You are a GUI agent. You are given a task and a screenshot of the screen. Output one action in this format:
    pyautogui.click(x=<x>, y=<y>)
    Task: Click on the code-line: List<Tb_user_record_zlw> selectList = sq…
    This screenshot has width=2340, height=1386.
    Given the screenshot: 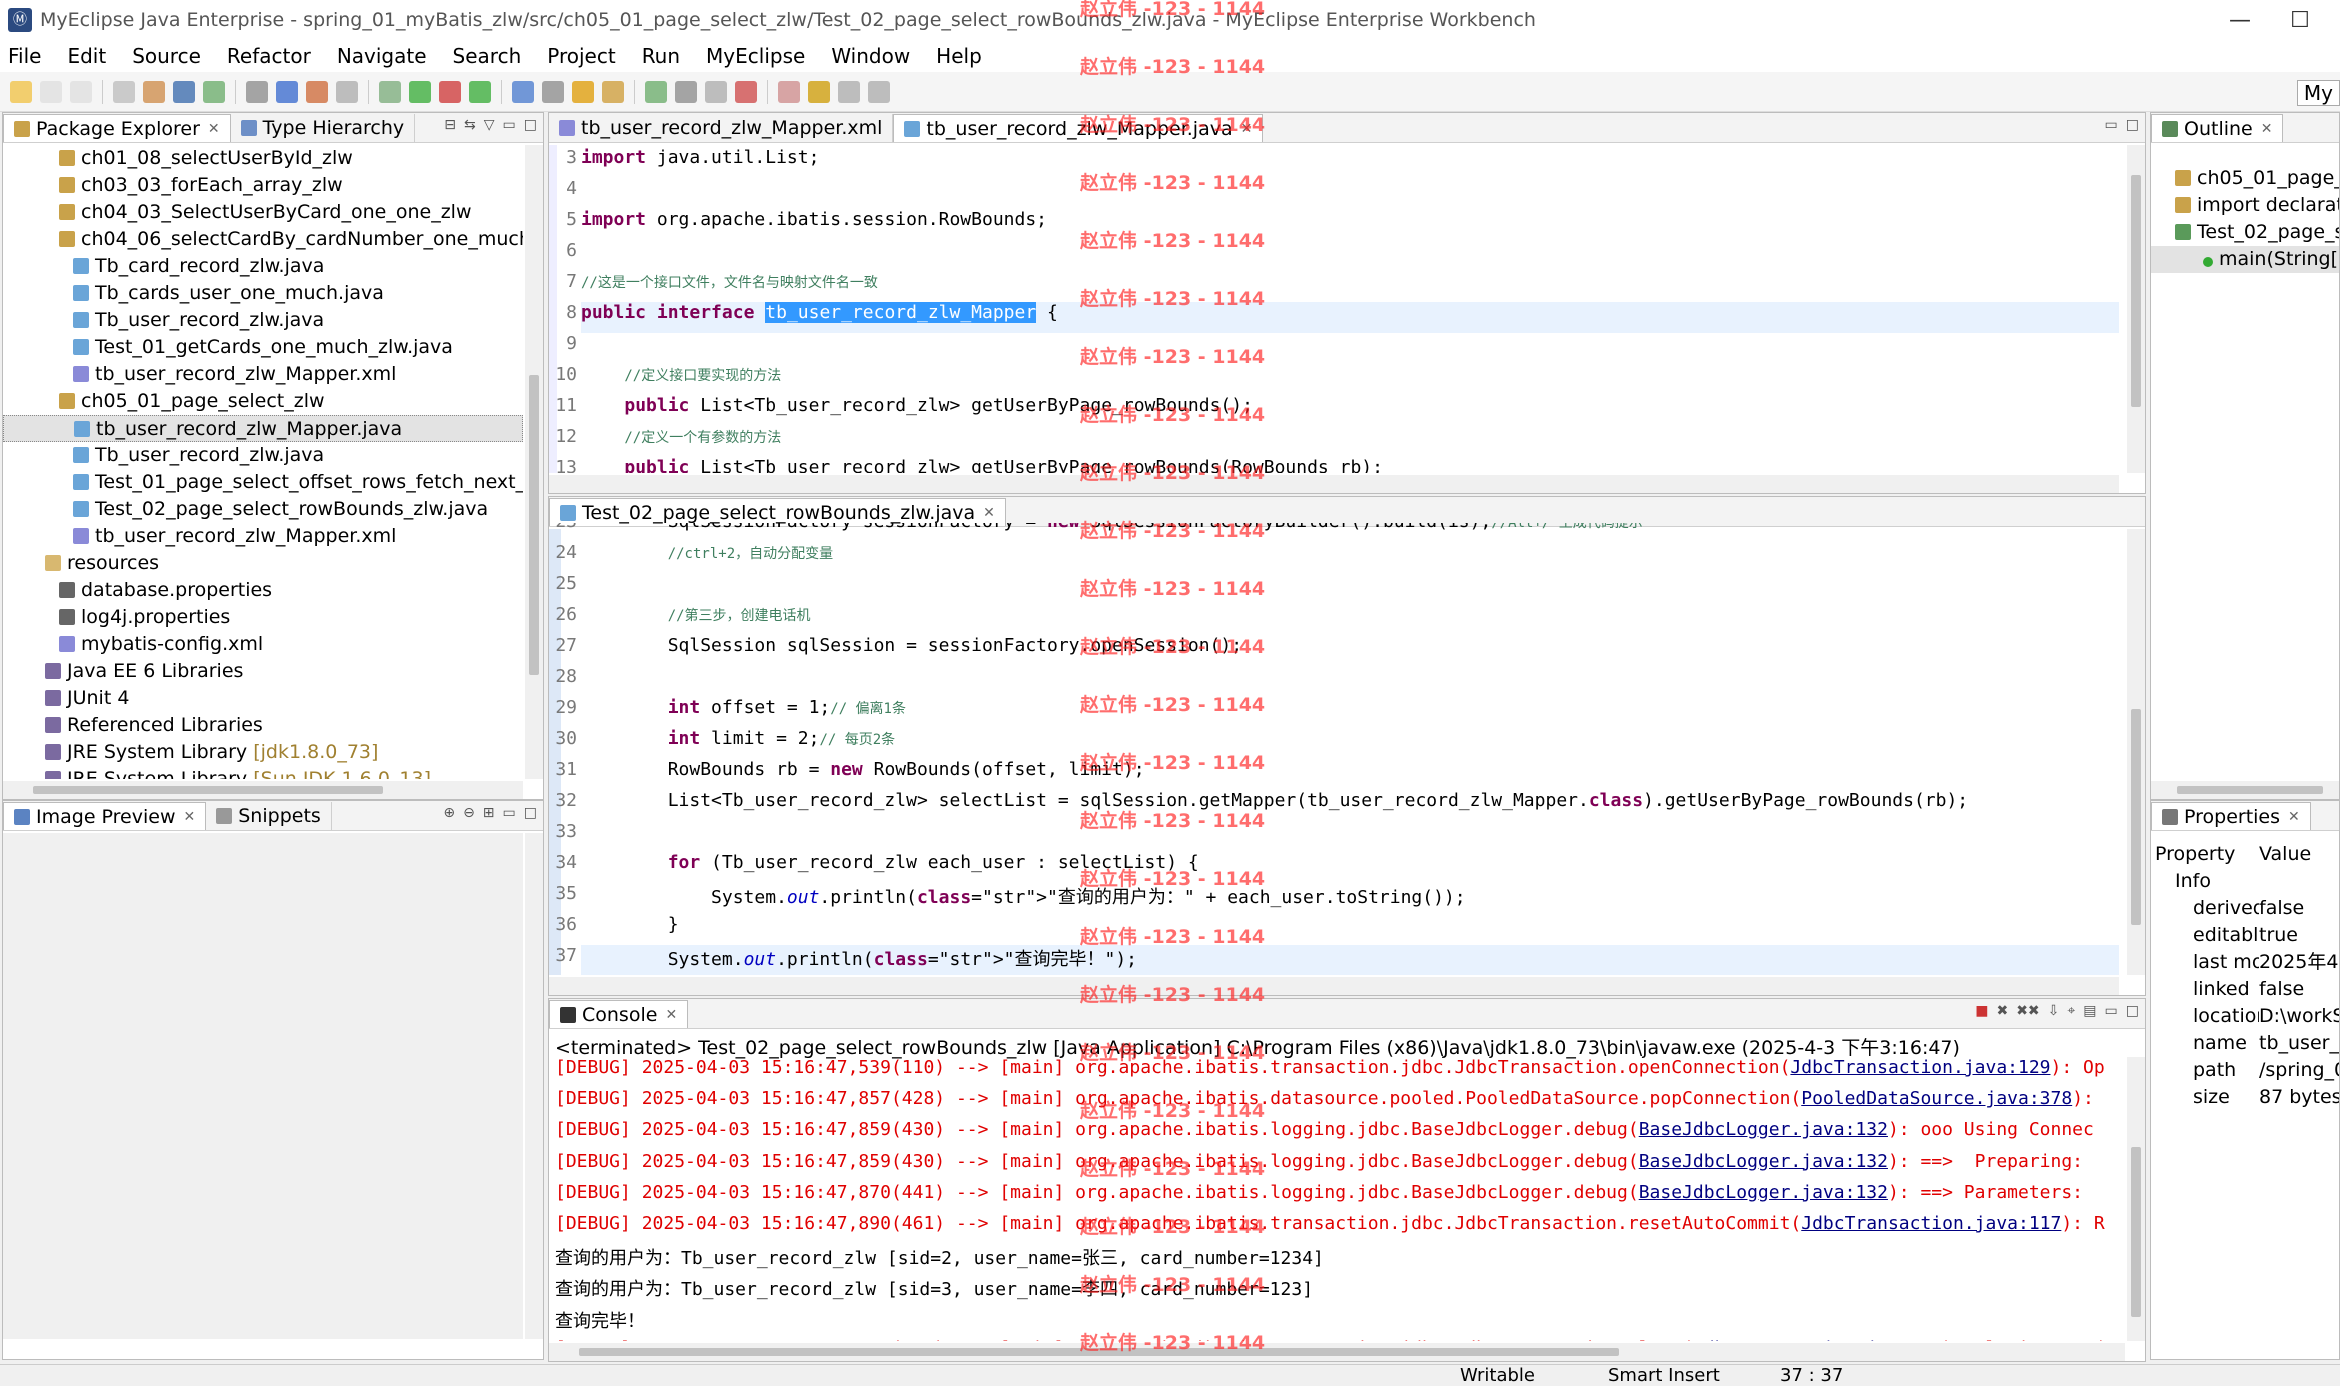 What is the action you would take?
    pyautogui.click(x=1274, y=800)
    